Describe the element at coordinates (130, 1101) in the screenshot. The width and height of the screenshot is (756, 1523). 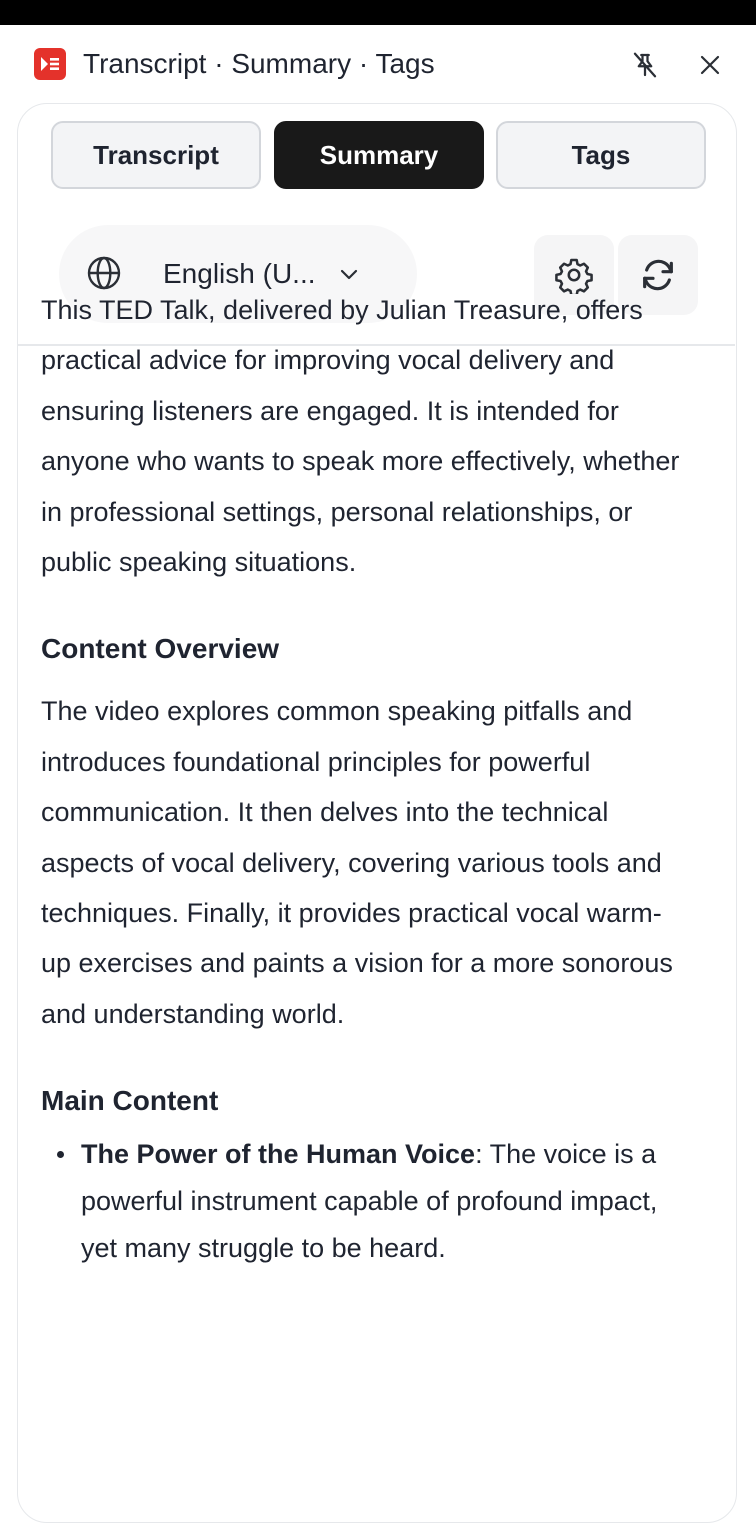
I see `main-content-heading: Main Content` at that location.